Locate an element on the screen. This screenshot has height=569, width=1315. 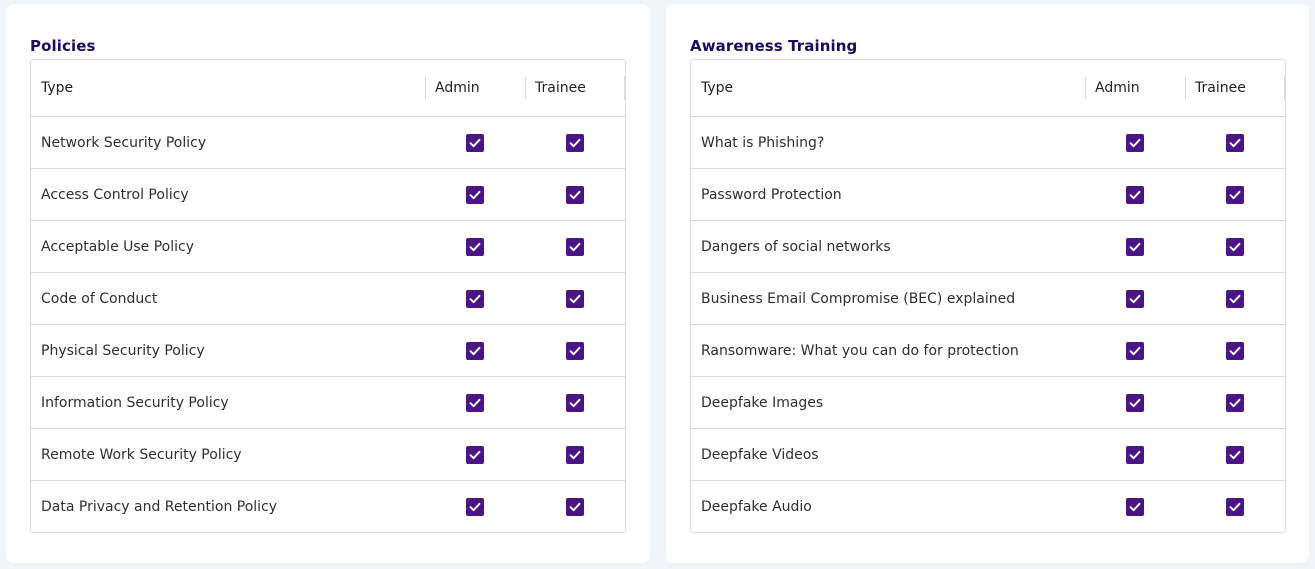
header-trainee: Trainee is located at coordinates (1235, 88).